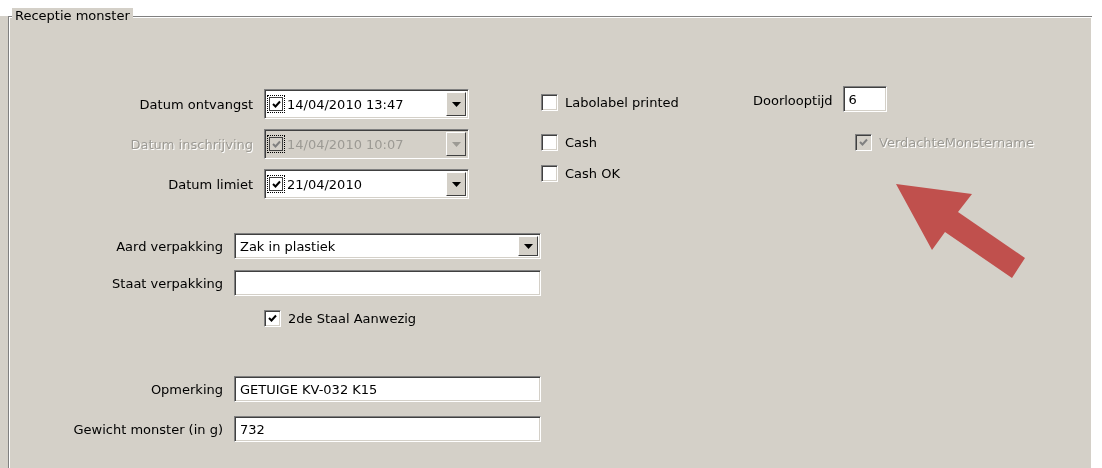  What do you see at coordinates (387, 246) in the screenshot?
I see `dropdown: Zak in plastiek` at bounding box center [387, 246].